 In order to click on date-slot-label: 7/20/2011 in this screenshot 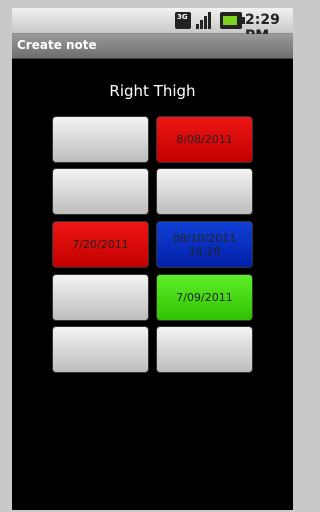, I will do `click(100, 244)`.